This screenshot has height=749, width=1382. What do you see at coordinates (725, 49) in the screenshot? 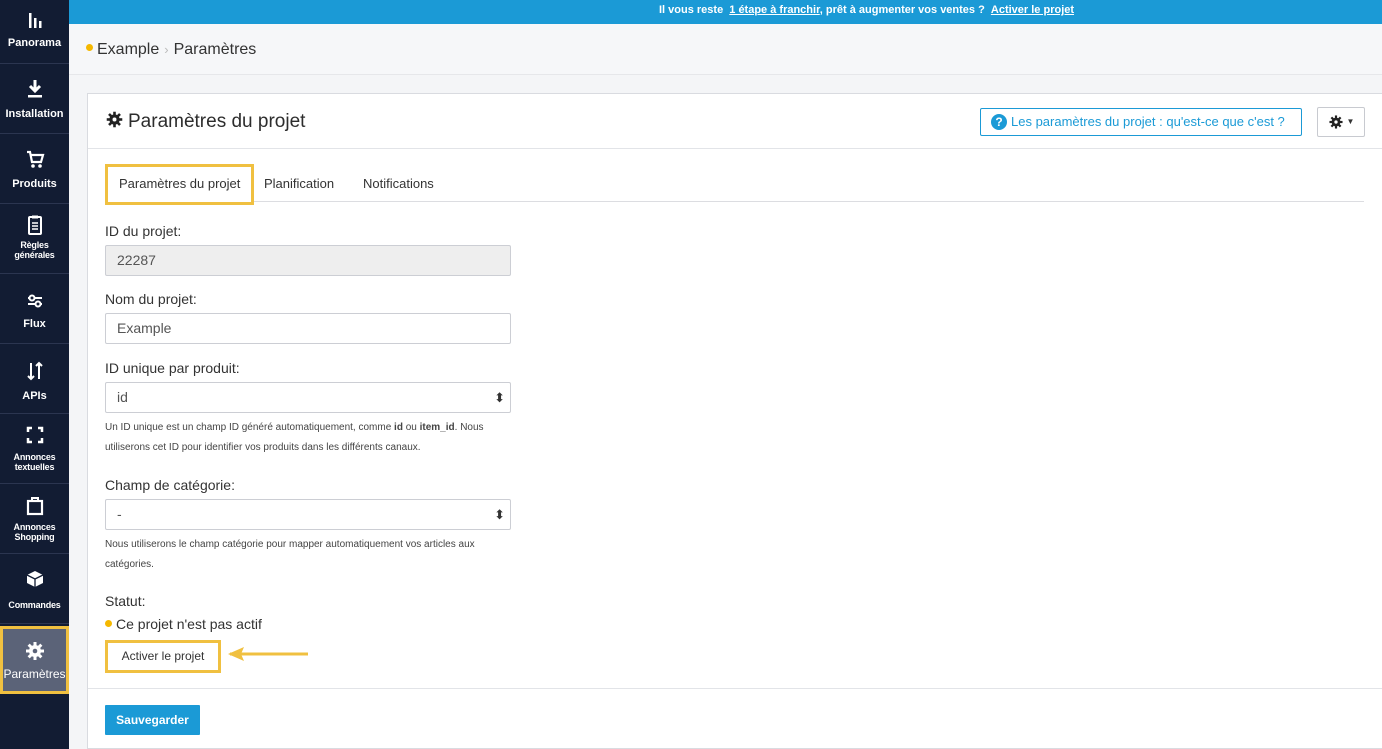
I see `breadcrumb: Example › Paramètres` at bounding box center [725, 49].